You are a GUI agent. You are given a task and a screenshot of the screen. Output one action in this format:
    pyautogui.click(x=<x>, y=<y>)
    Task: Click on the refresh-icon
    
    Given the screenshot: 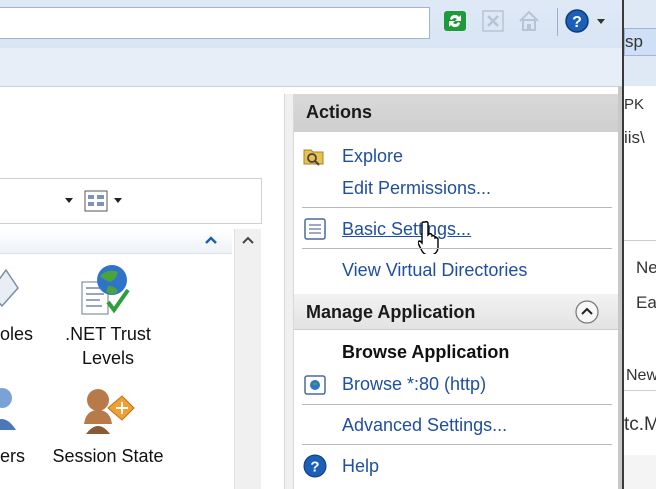 What is the action you would take?
    pyautogui.click(x=455, y=21)
    